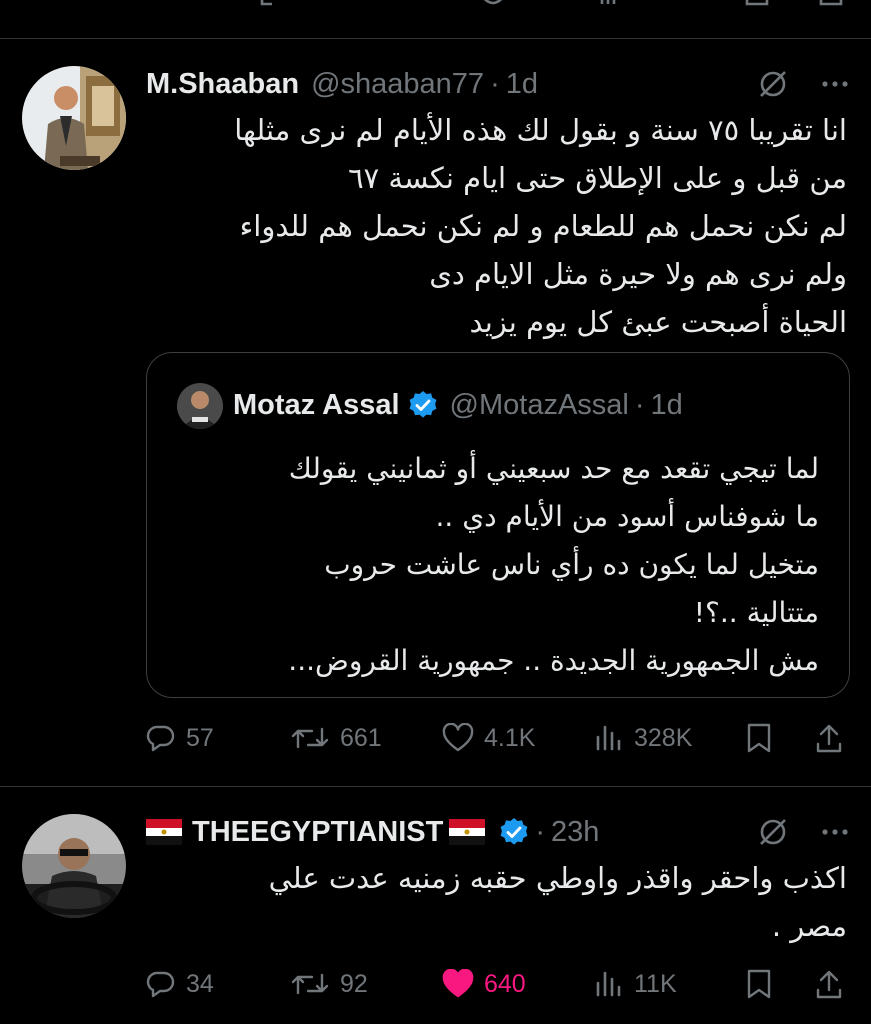 This screenshot has height=1024, width=871. Describe the element at coordinates (361, 737) in the screenshot. I see `repost-count: 661` at that location.